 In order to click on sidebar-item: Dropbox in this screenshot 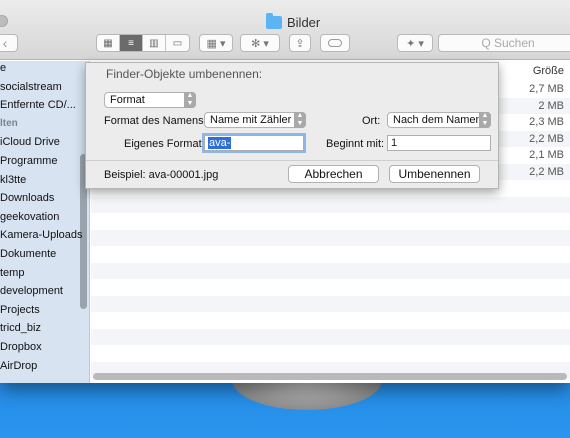, I will do `click(21, 347)`.